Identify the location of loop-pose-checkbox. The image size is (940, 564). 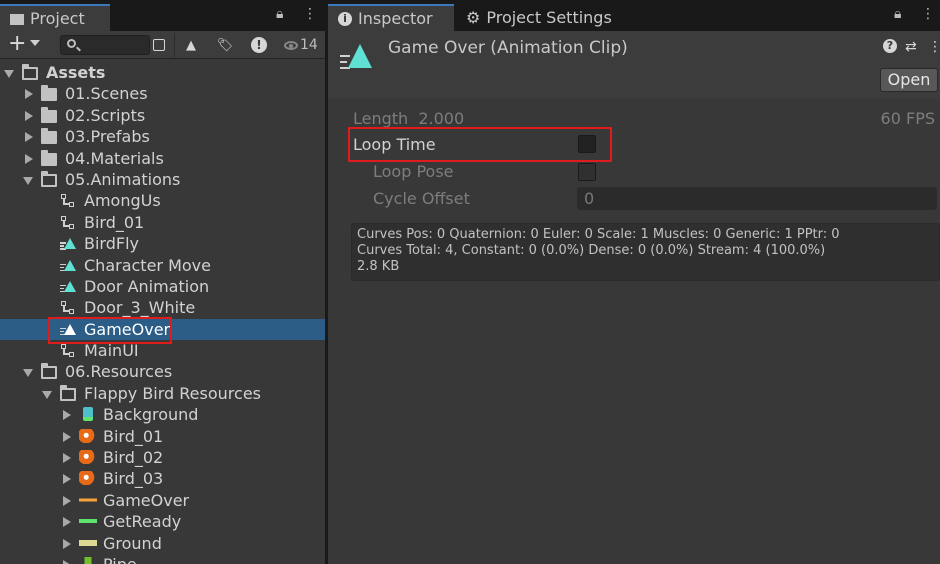
(587, 172).